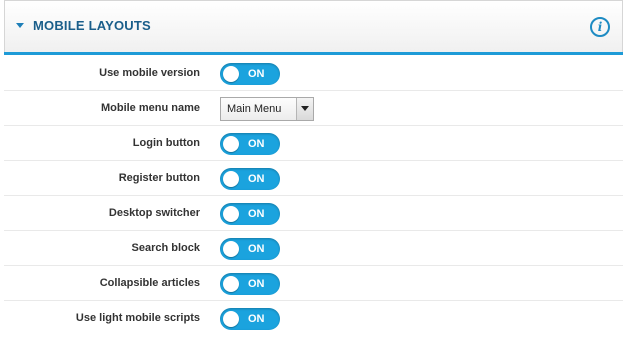  I want to click on desktop-switcher-toggle: ON, so click(250, 214).